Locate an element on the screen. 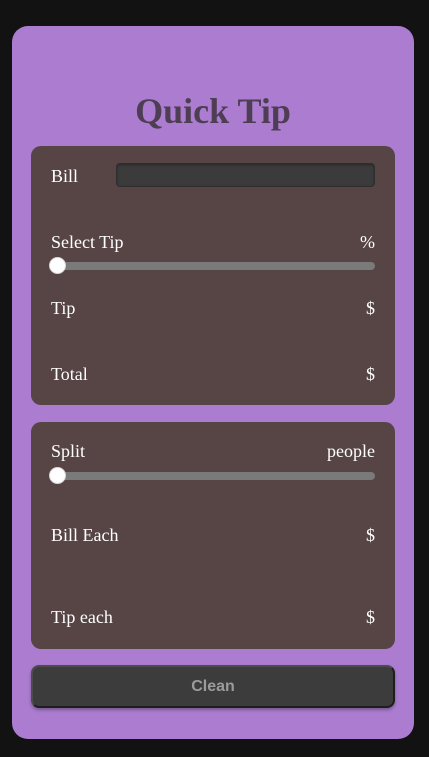  total-label: Total is located at coordinates (69, 374).